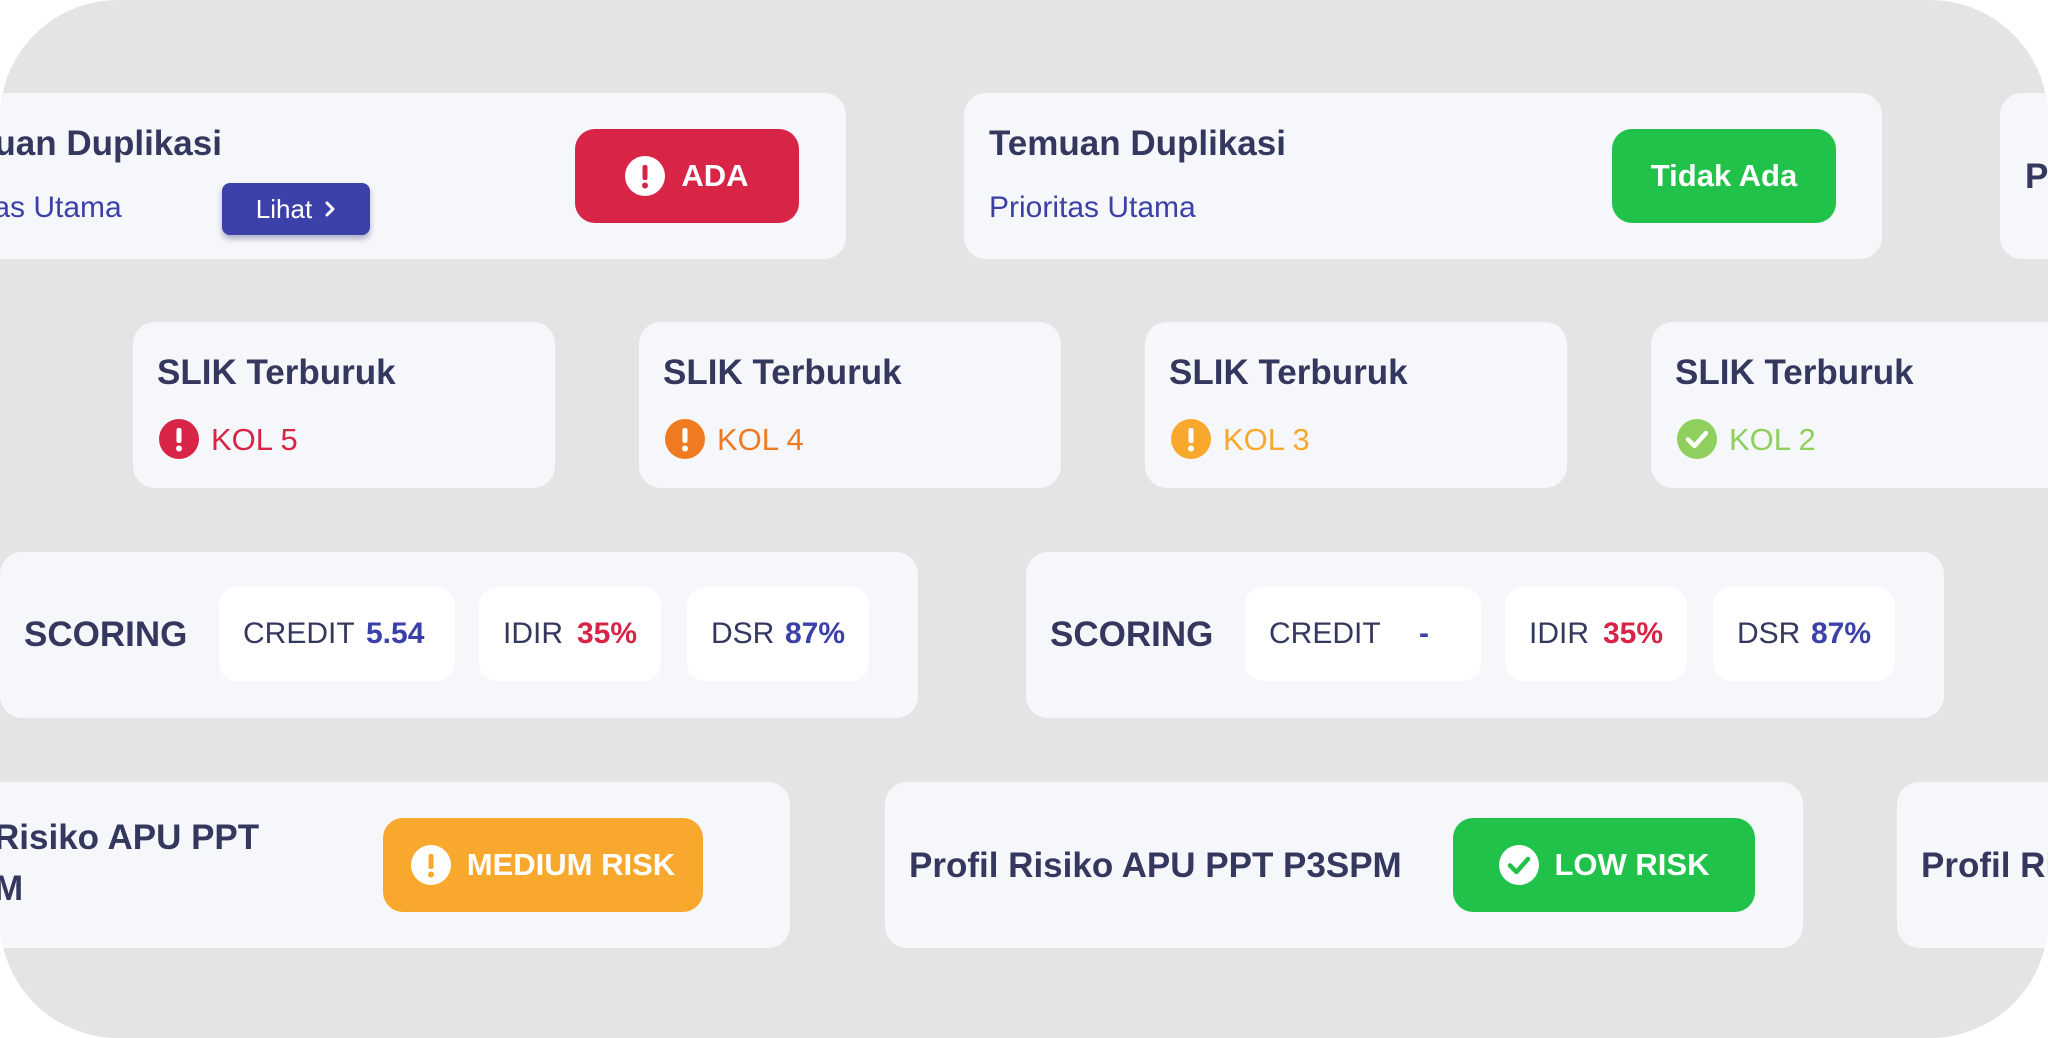 The height and width of the screenshot is (1038, 2048). I want to click on apu-title-line2: M, so click(12, 888).